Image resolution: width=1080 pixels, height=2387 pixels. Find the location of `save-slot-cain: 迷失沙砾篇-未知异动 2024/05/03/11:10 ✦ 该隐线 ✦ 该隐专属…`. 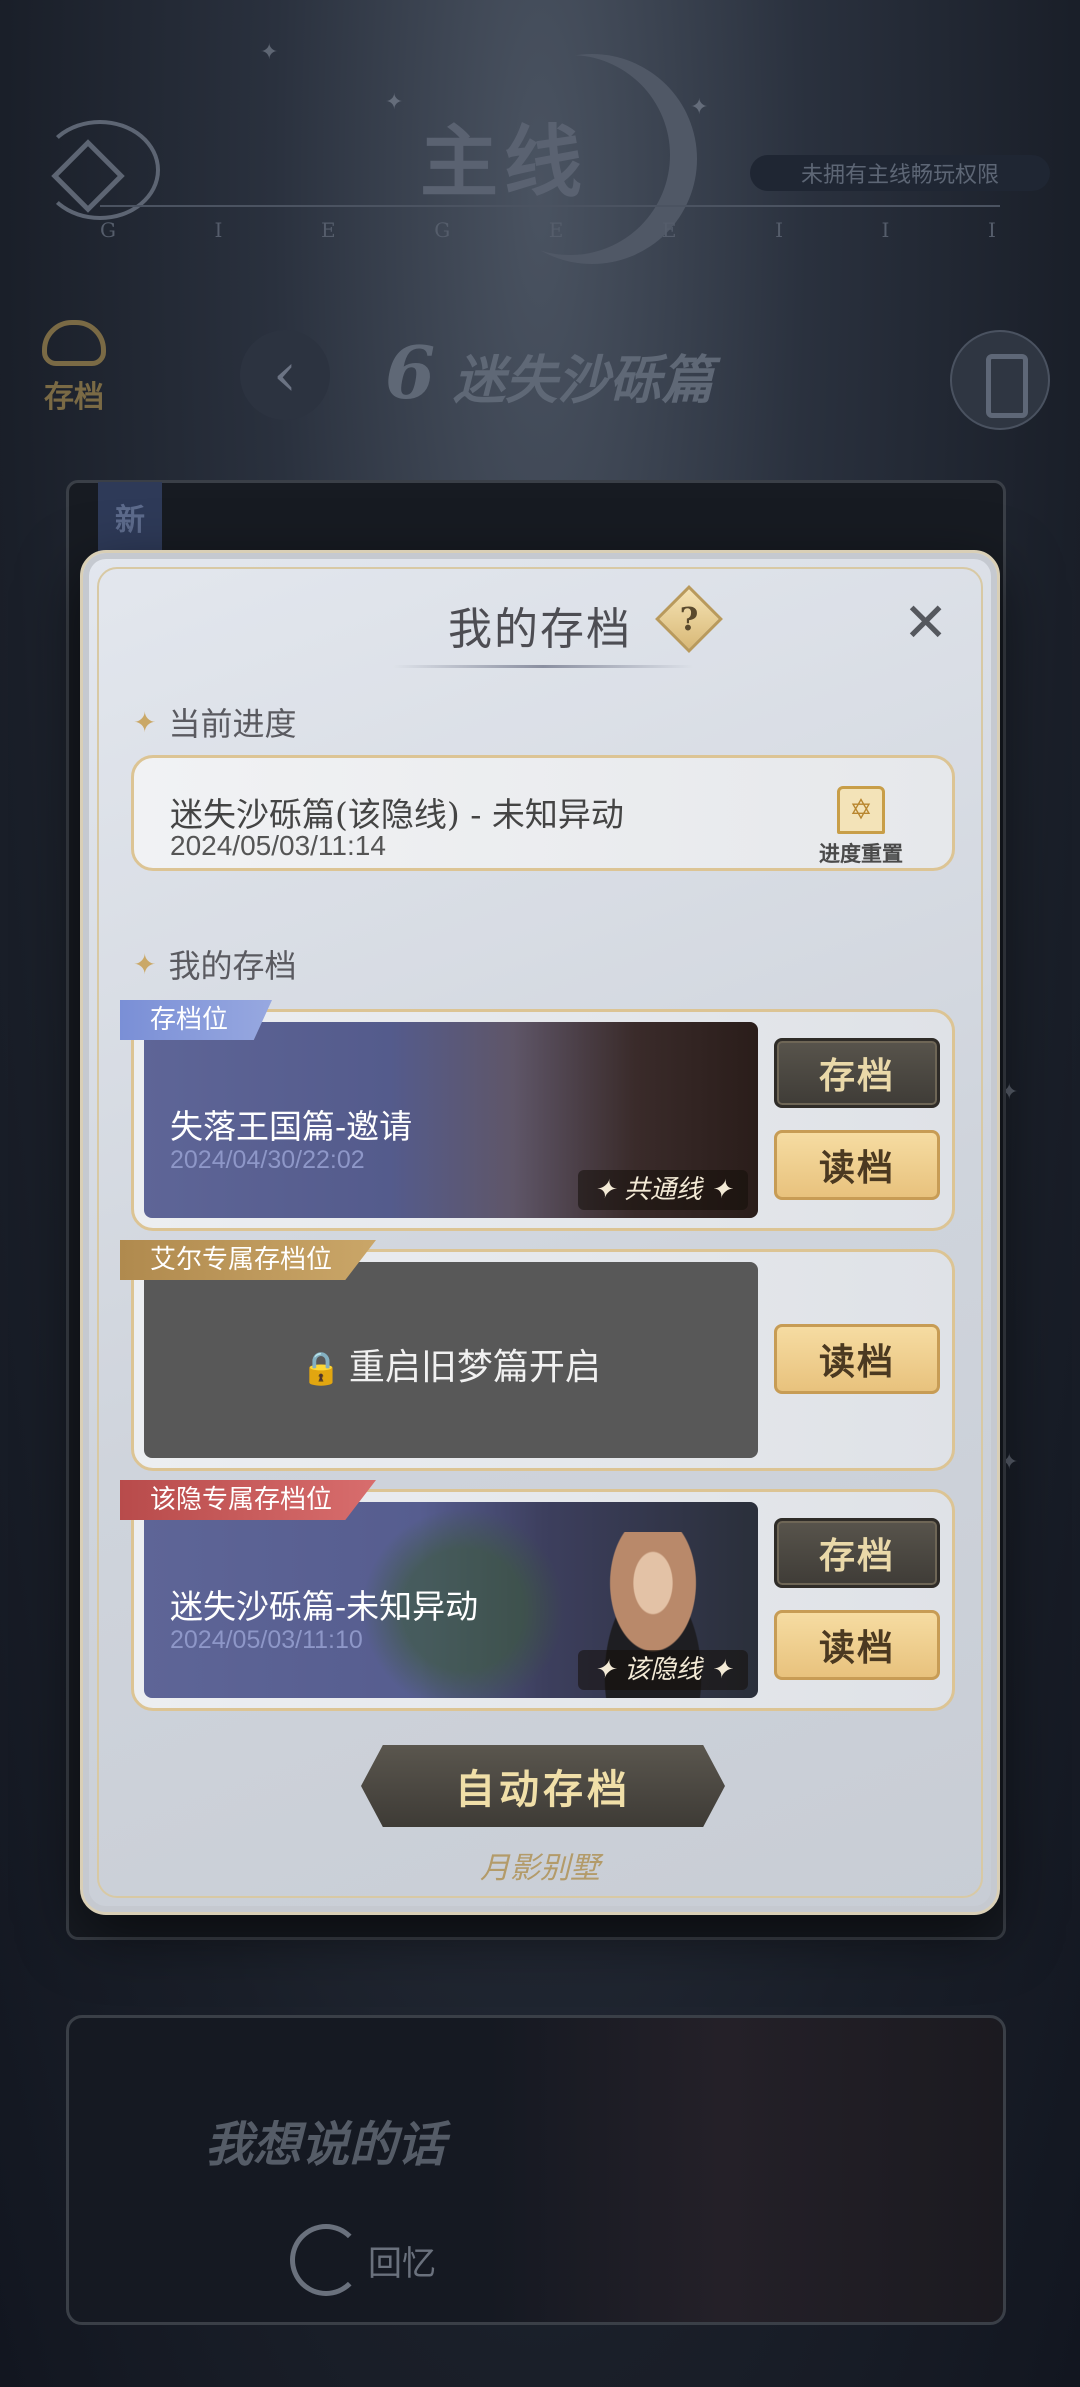

save-slot-cain: 迷失沙砾篇-未知异动 2024/05/03/11:10 ✦ 该隐线 ✦ 该隐专属… is located at coordinates (537, 1595).